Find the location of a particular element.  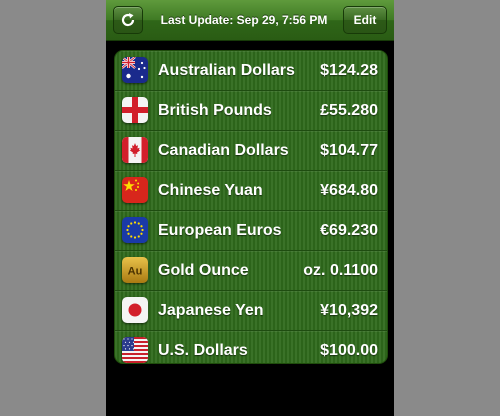

australia-flag-icon is located at coordinates (135, 70).